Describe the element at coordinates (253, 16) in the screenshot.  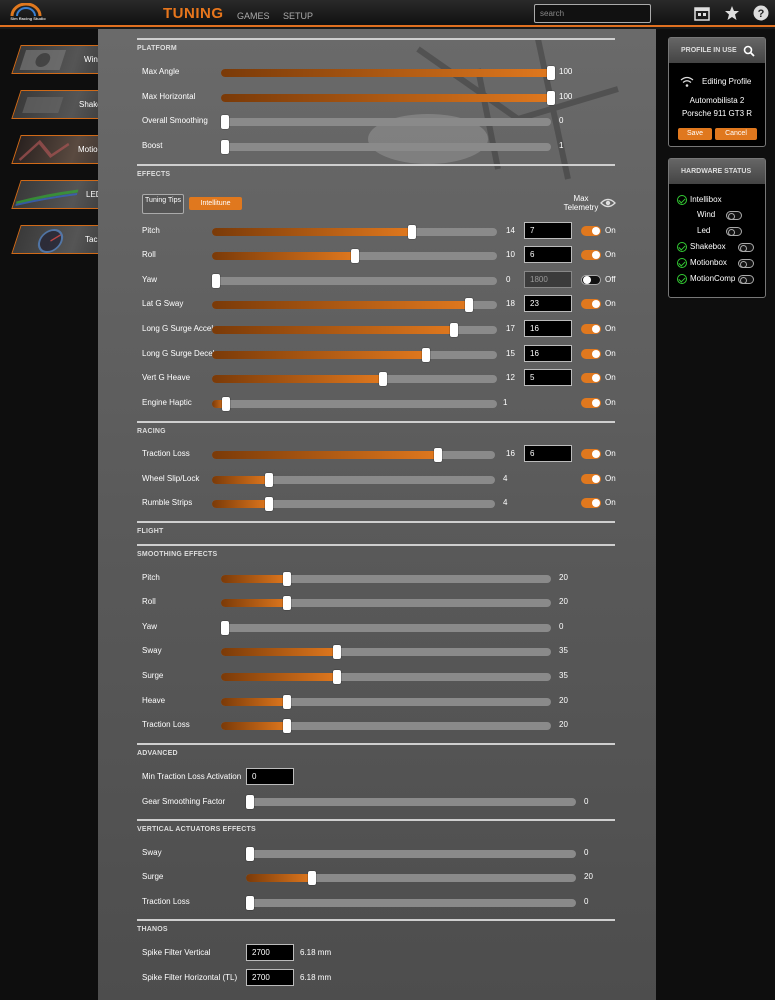
I see `nav-games: GAMES` at that location.